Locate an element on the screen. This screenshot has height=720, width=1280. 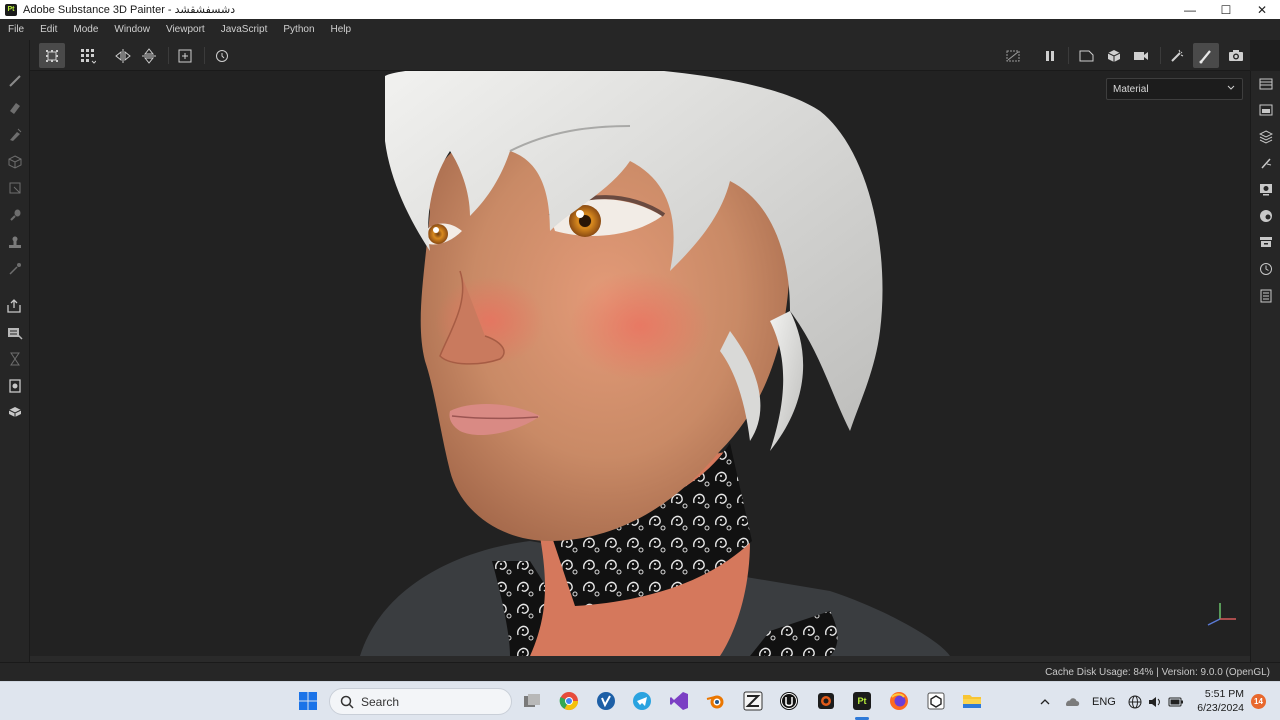
firefox-icon is located at coordinates (899, 701).